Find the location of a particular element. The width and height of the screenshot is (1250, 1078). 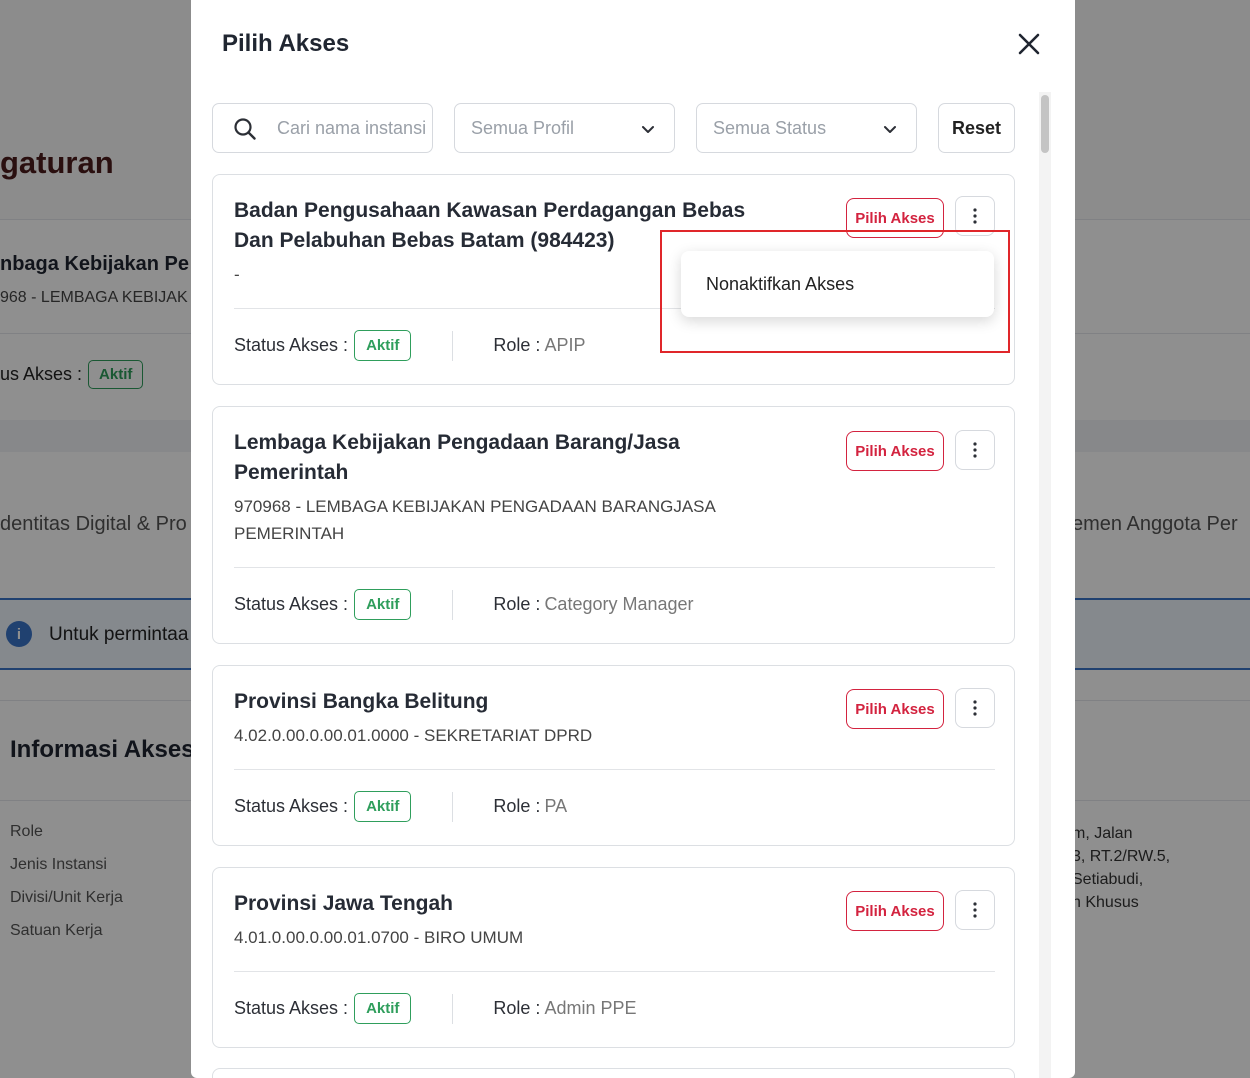

search-input is located at coordinates (352, 128).